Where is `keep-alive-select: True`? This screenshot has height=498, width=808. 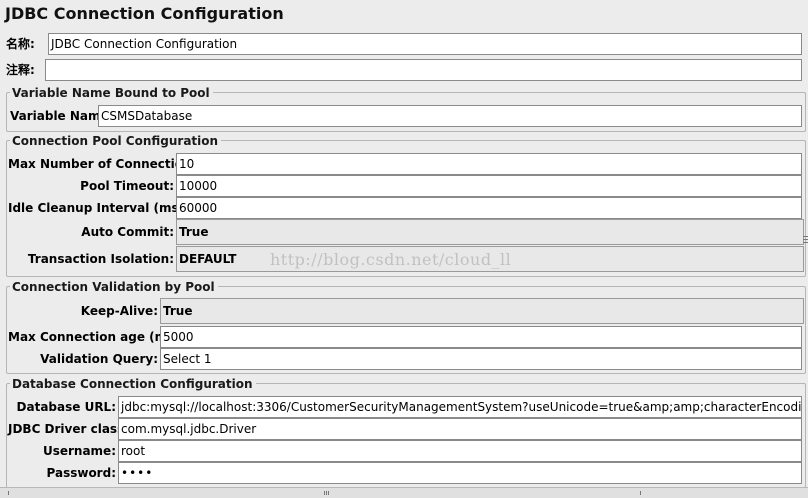
keep-alive-select: True is located at coordinates (482, 311).